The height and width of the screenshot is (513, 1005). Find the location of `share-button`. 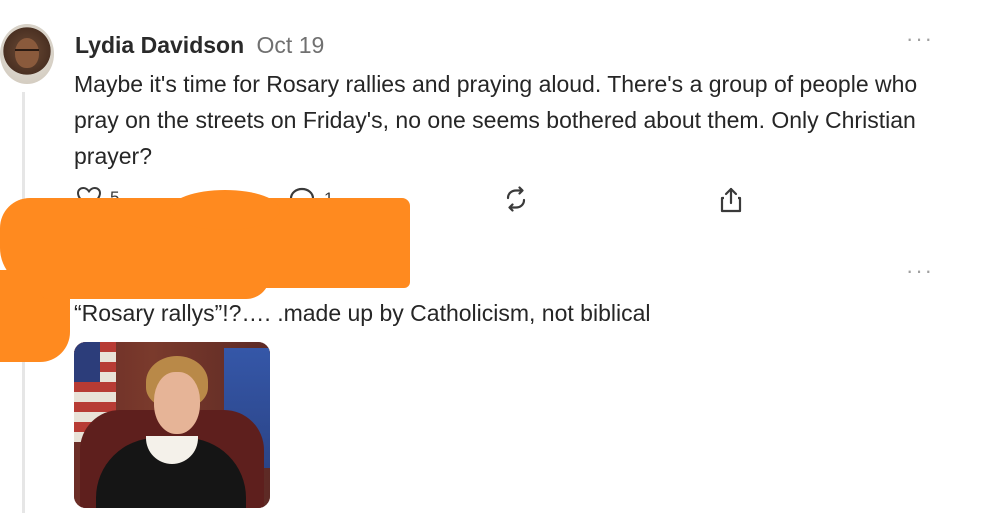

share-button is located at coordinates (731, 200).